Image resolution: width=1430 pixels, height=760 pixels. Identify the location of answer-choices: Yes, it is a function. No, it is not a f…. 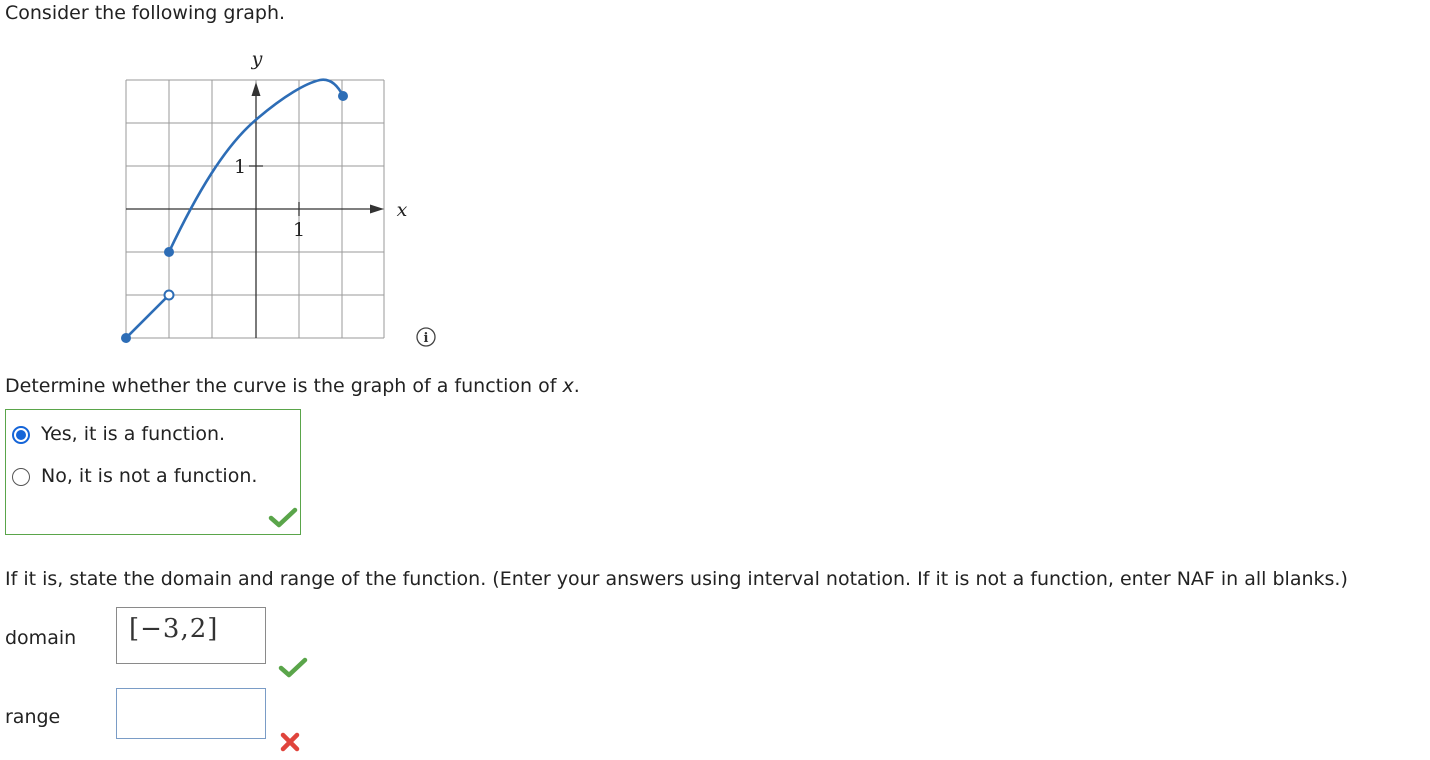
(153, 472).